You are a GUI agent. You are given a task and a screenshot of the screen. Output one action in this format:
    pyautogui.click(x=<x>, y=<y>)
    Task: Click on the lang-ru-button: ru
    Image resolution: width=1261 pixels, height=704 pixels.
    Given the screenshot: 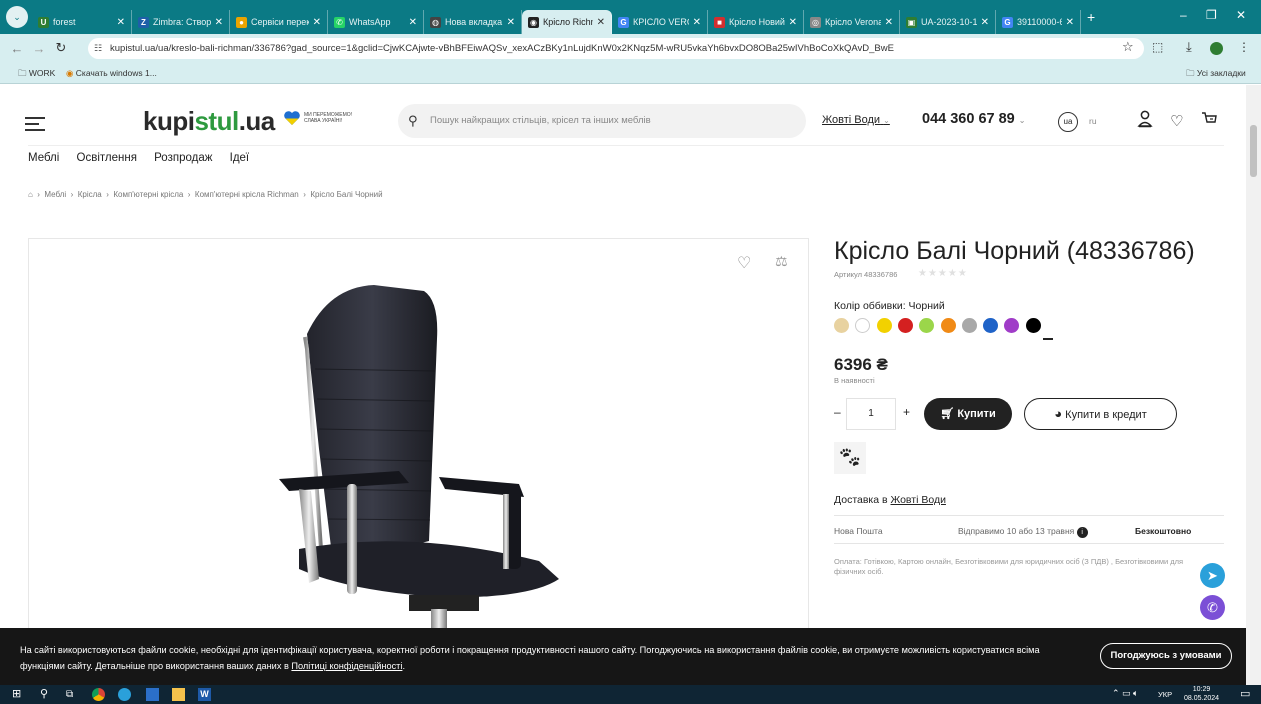 What is the action you would take?
    pyautogui.click(x=1093, y=121)
    